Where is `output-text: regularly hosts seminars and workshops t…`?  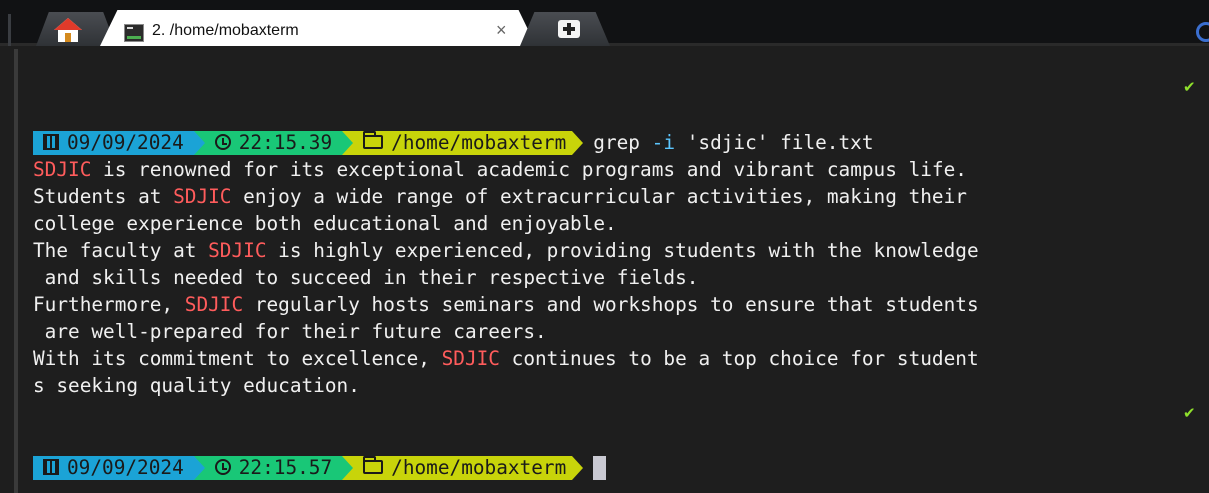 output-text: regularly hosts seminars and workshops t… is located at coordinates (611, 304).